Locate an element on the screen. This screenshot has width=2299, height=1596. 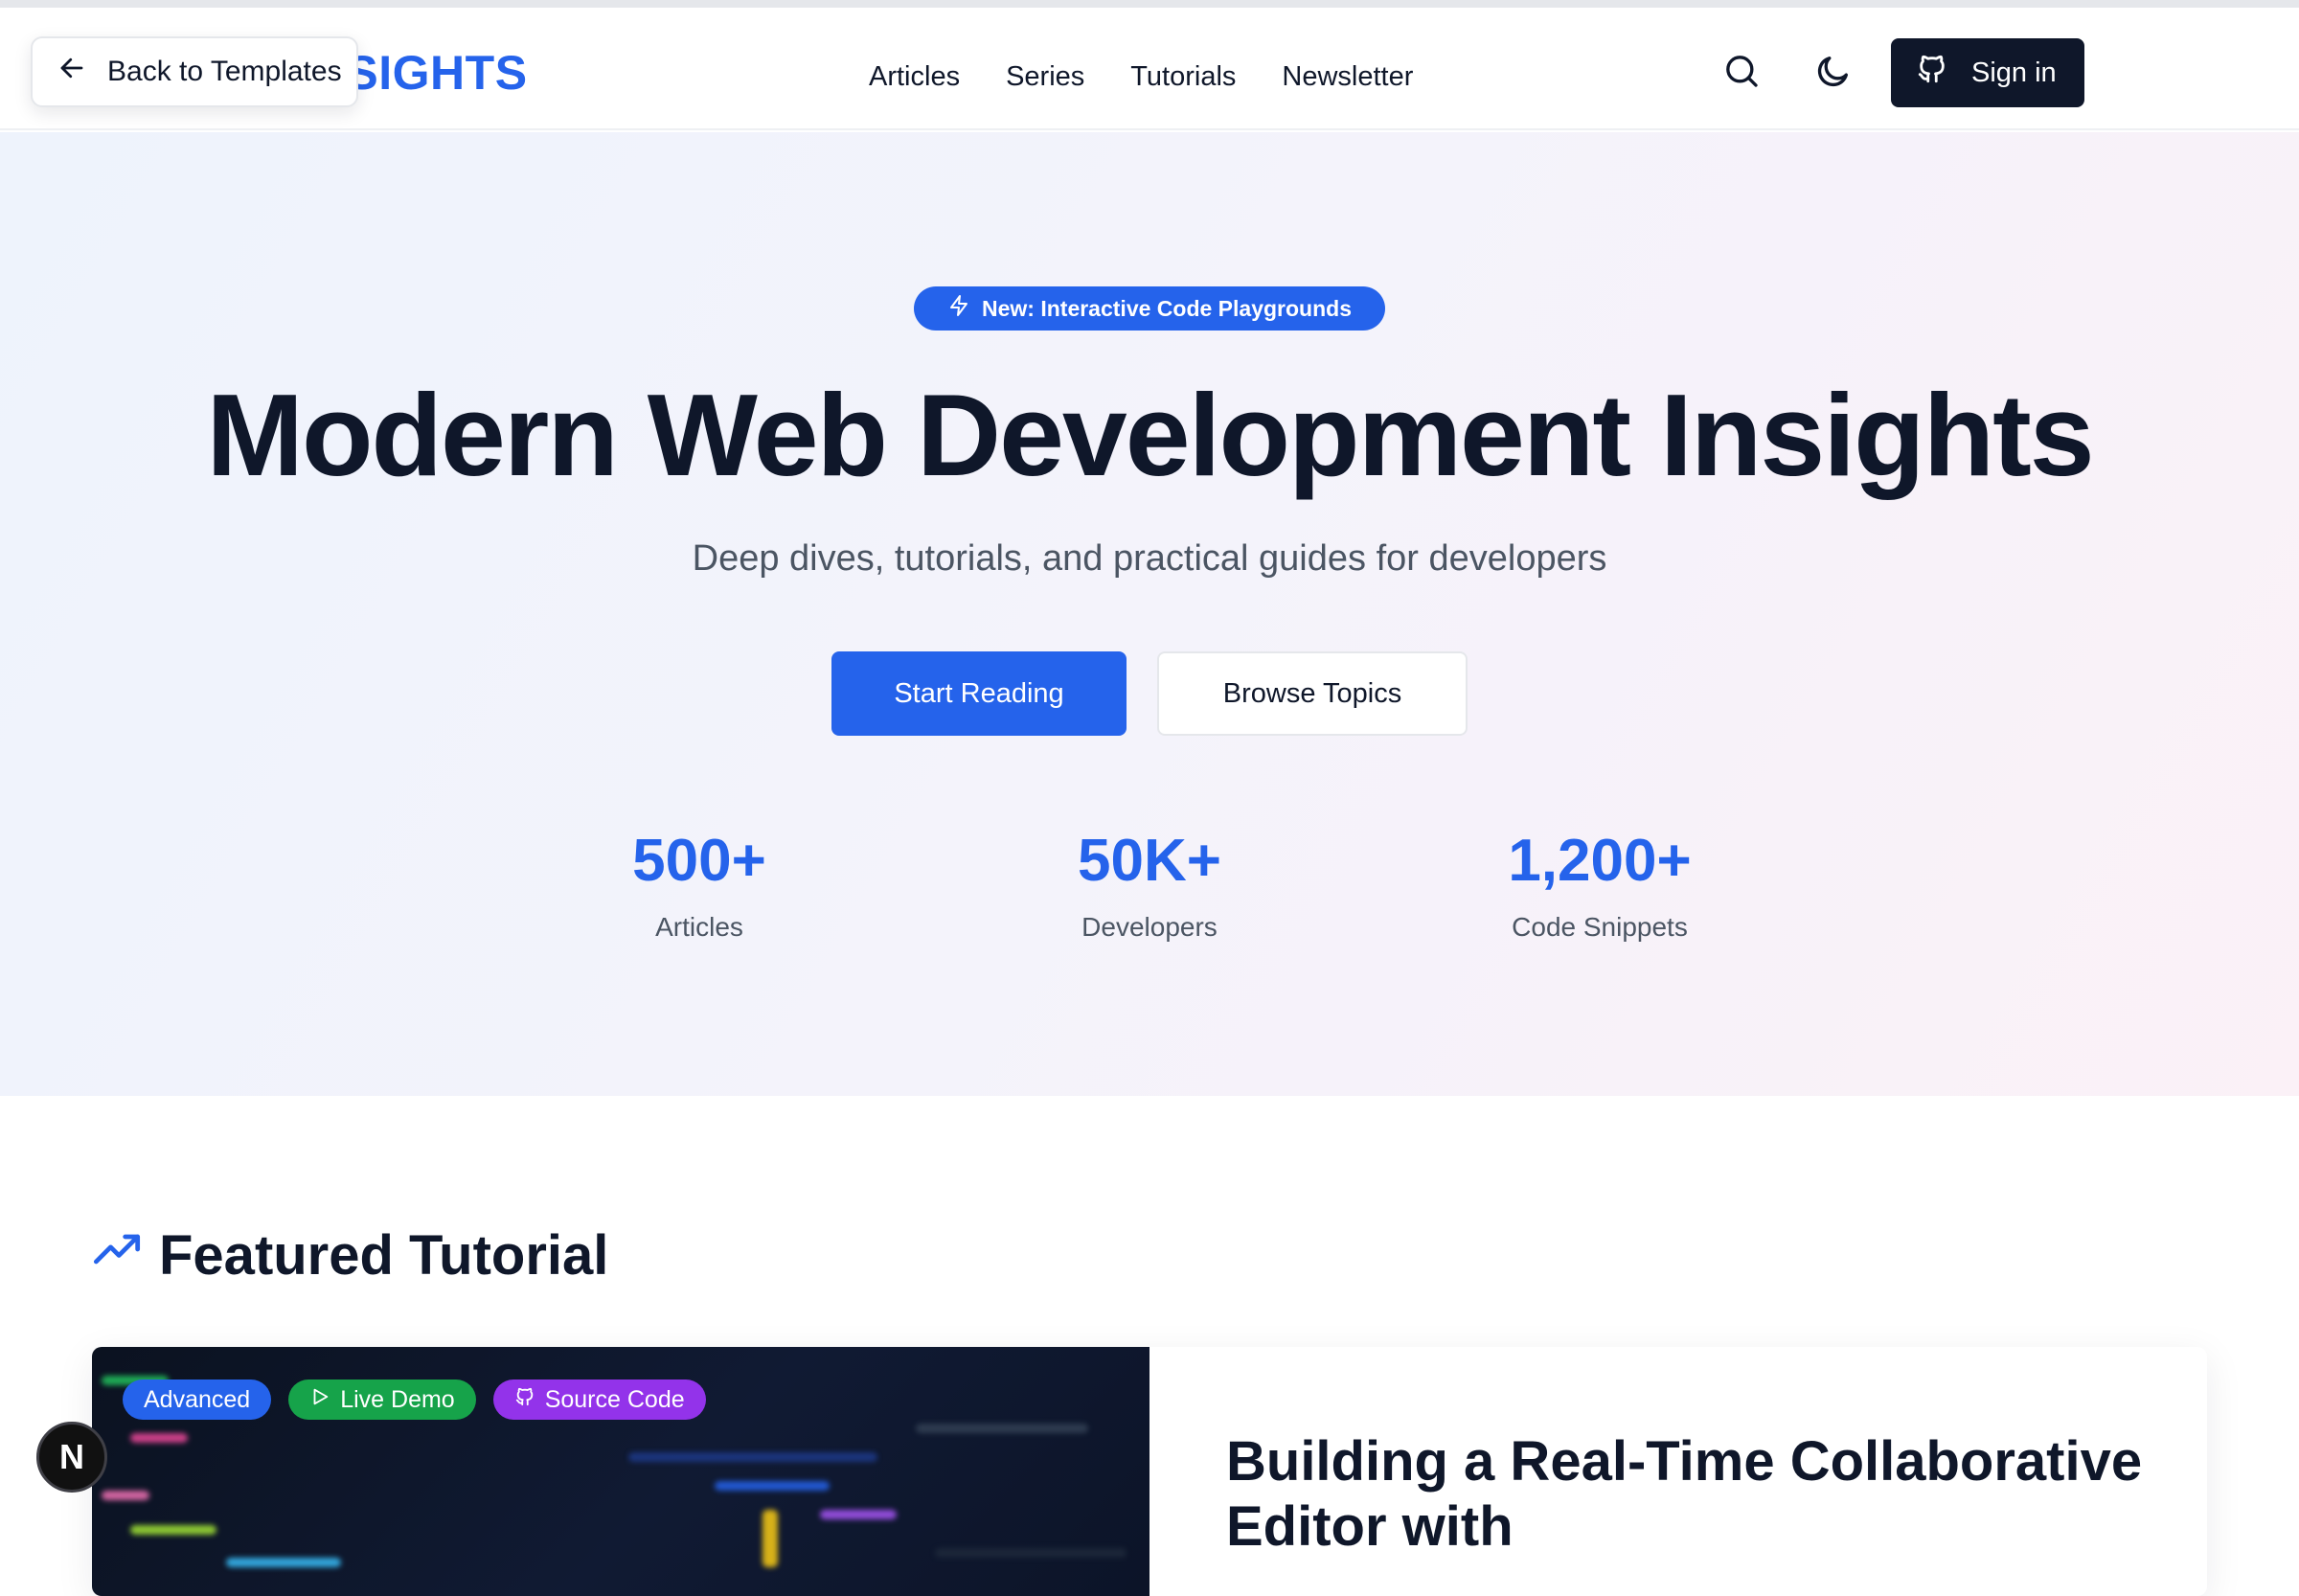
moon-icon is located at coordinates (1833, 73).